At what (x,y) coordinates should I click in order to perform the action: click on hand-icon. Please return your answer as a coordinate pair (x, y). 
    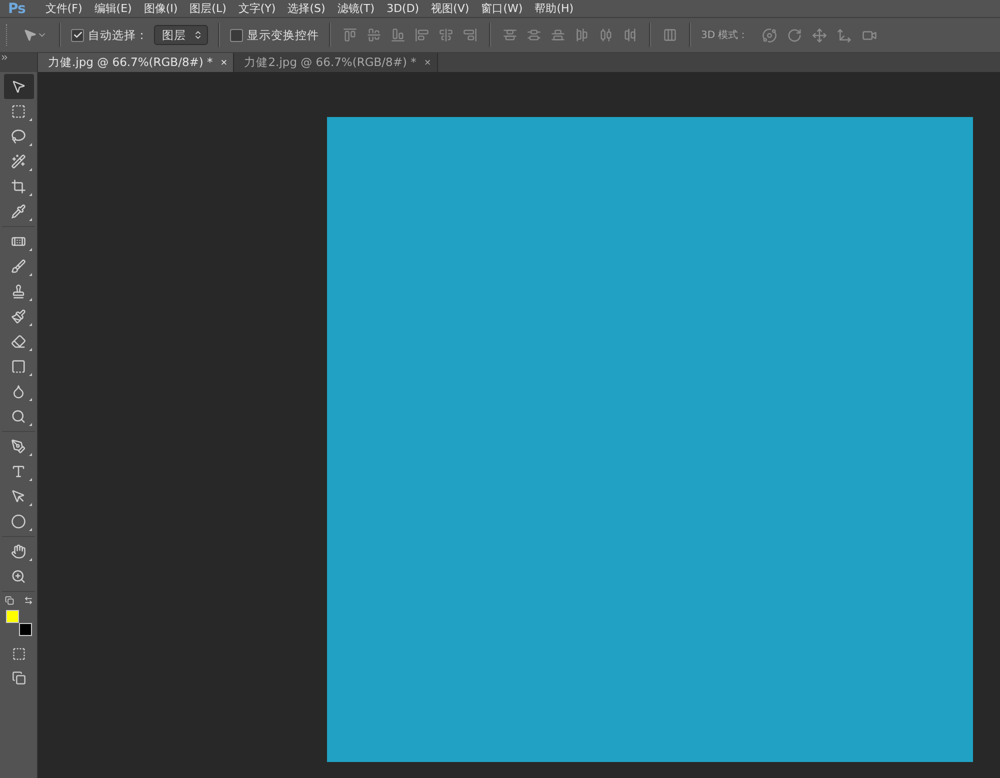
    Looking at the image, I should click on (18, 551).